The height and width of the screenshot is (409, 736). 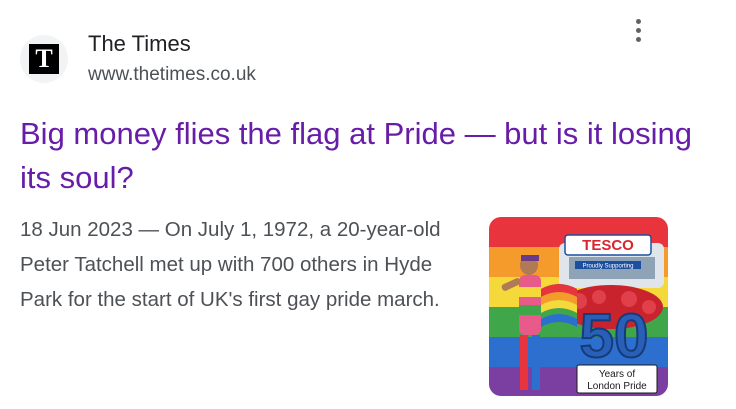 What do you see at coordinates (139, 43) in the screenshot?
I see `site-name: The Times` at bounding box center [139, 43].